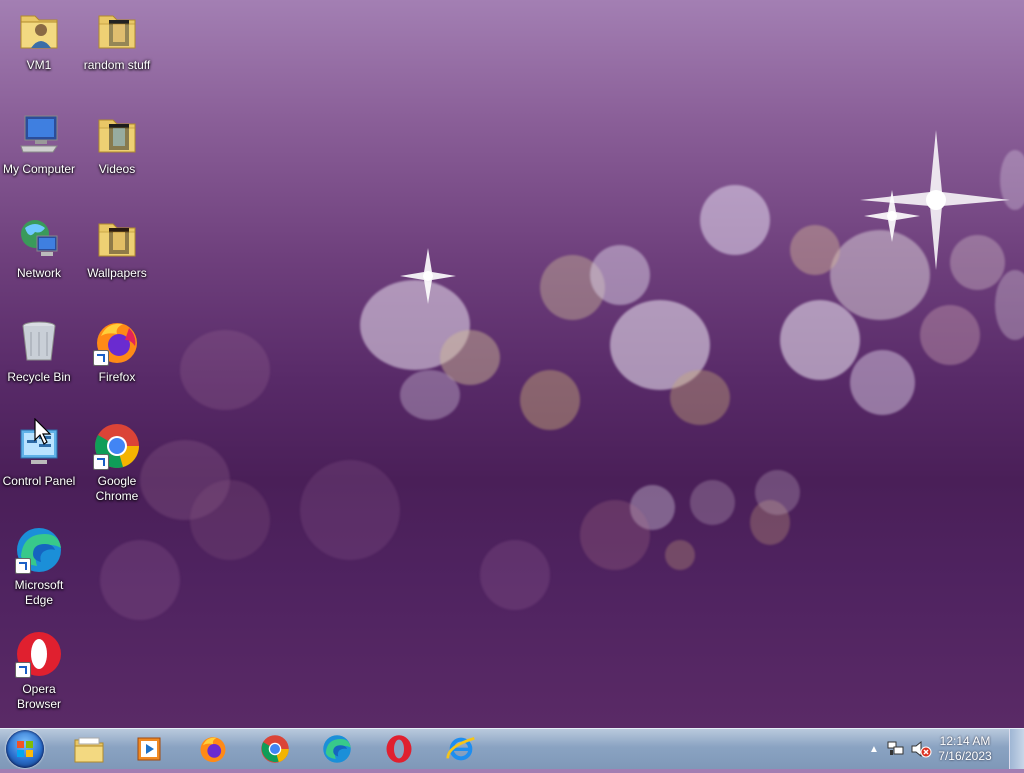 The height and width of the screenshot is (773, 1024). I want to click on taskbar-chrome-button, so click(275, 749).